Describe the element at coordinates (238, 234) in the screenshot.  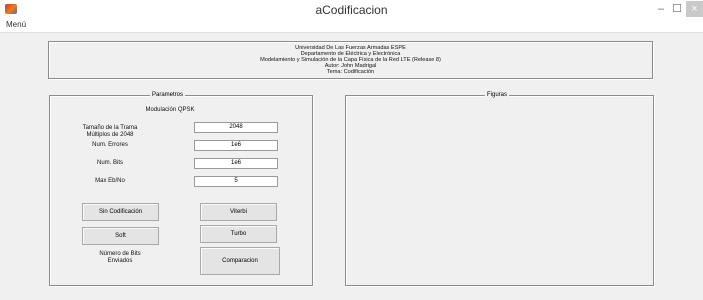
I see `turbo-button: Turbo` at that location.